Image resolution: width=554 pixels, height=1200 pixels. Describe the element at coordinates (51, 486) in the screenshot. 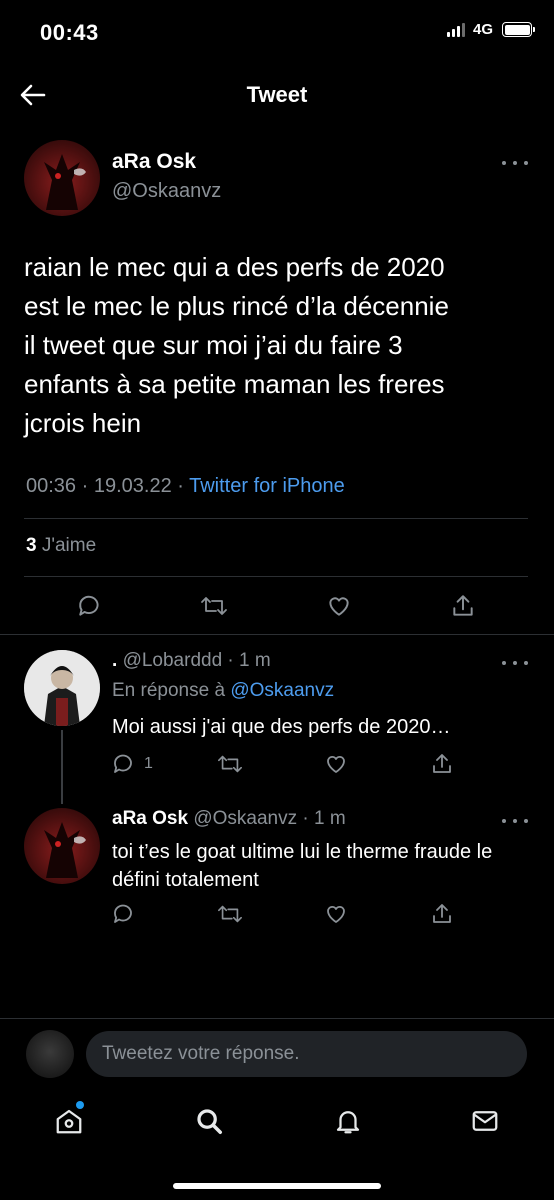

I see `tweet-time: 00:36` at that location.